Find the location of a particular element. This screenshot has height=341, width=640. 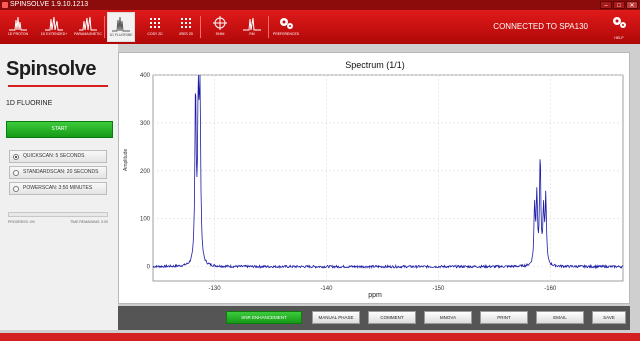

toolbar-button-rm: RM is located at coordinates (252, 27).